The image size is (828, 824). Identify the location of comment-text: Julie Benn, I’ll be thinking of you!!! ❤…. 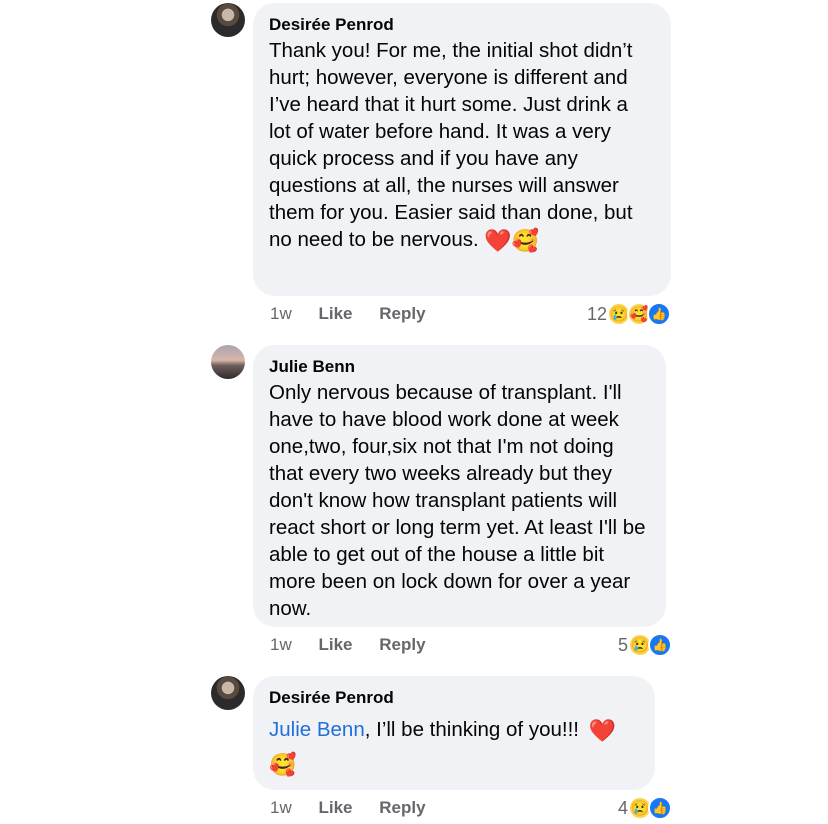
(454, 747).